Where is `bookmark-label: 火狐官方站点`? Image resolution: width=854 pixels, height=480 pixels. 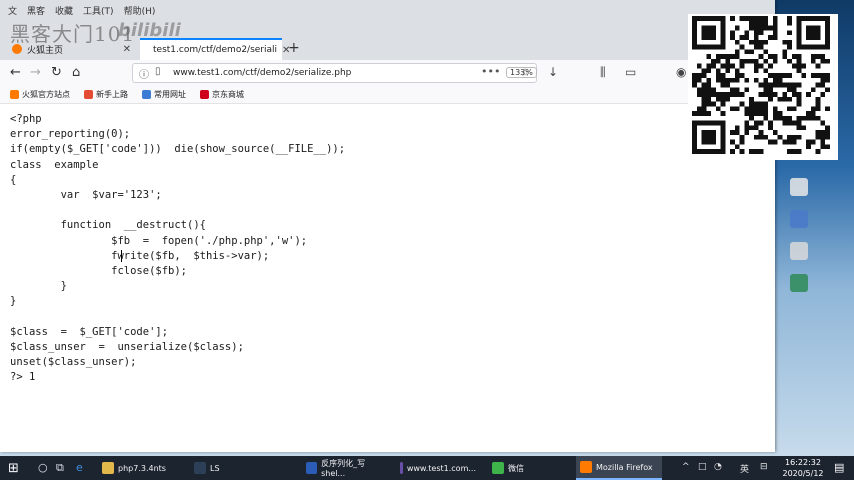
bookmark-label: 火狐官方站点 is located at coordinates (46, 94).